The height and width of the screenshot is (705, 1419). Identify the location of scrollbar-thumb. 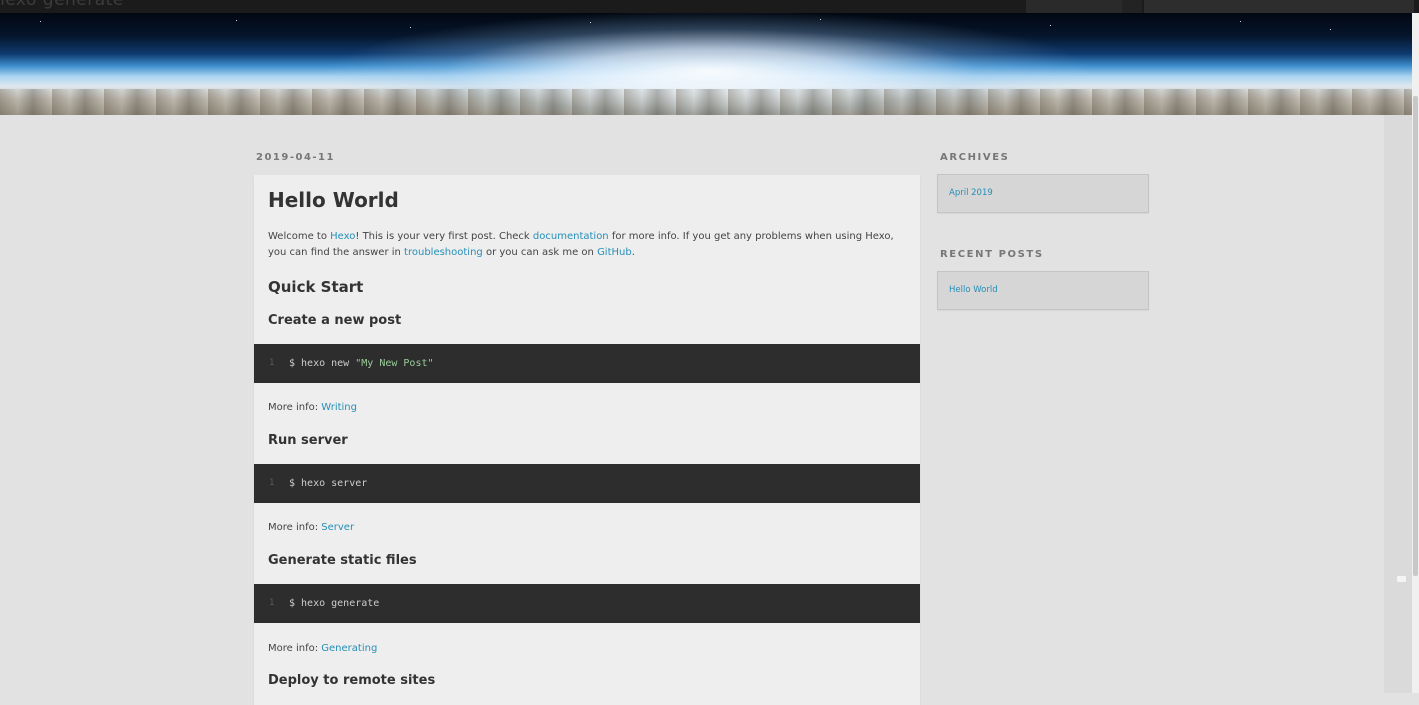
(1415, 336).